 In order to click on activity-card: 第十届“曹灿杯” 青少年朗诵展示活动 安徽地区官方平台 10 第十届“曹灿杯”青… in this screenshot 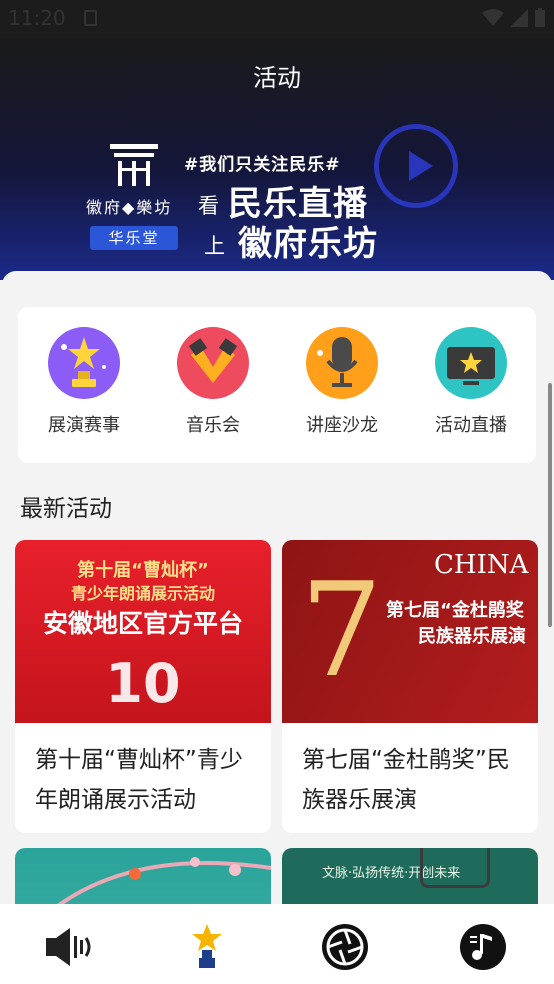, I will do `click(143, 686)`.